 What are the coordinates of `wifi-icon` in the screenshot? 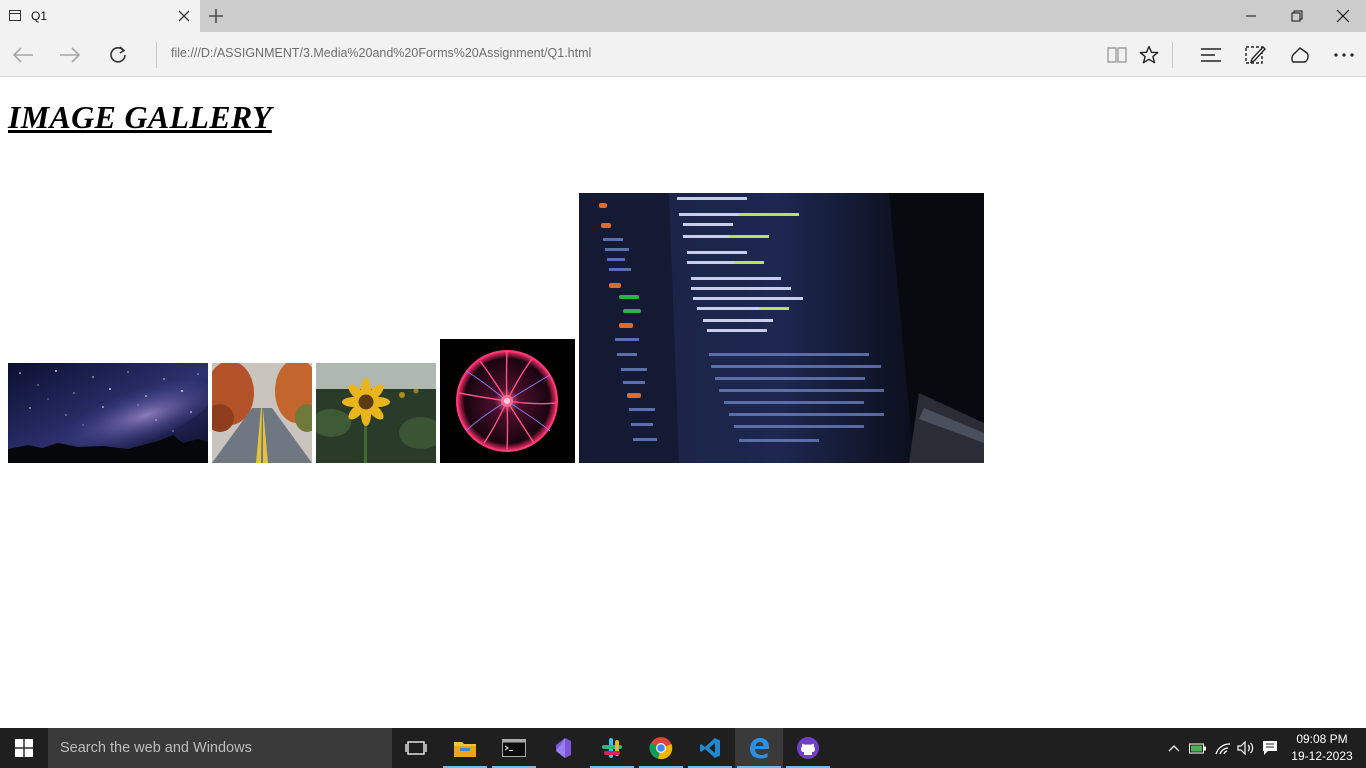 It's located at (1223, 748).